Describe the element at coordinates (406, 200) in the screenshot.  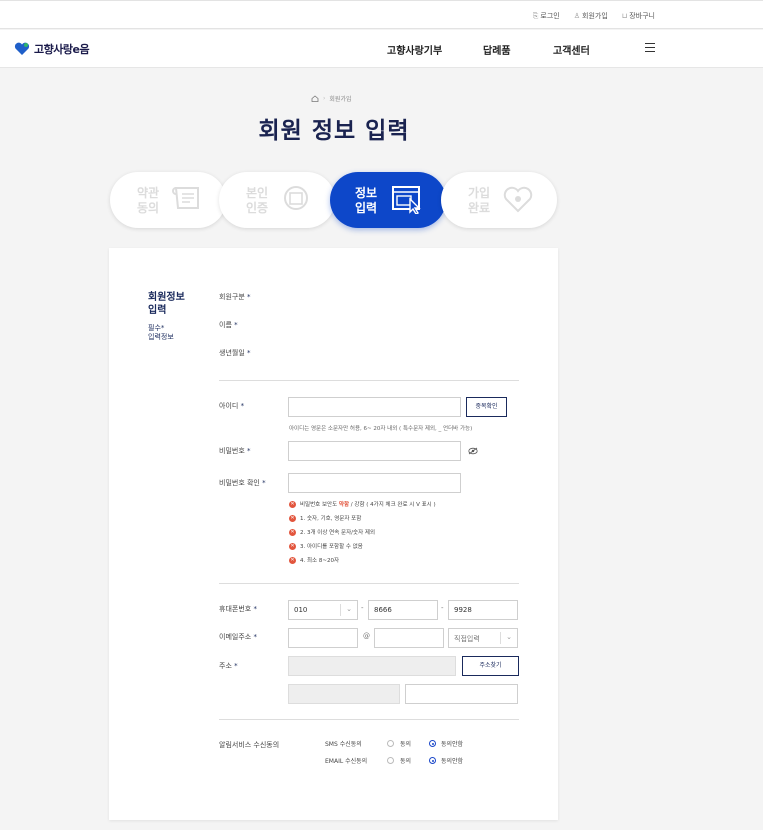
I see `window-cursor-icon` at that location.